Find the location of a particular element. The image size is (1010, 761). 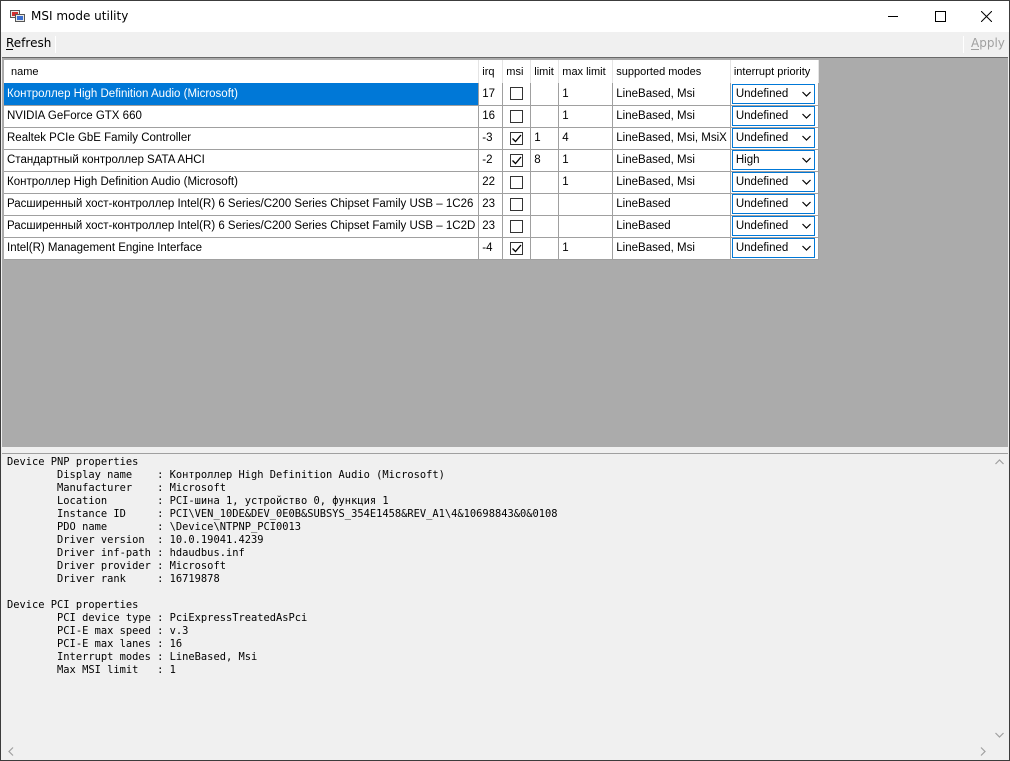

irq-cell: -4 is located at coordinates (491, 248).